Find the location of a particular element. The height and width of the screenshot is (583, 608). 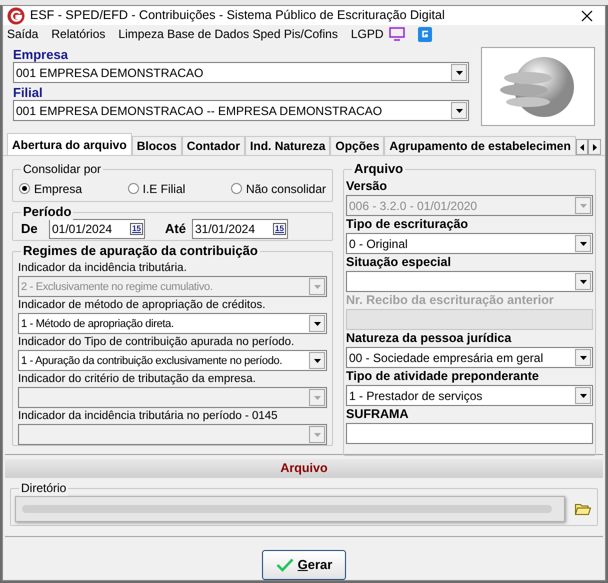

section-header: Arquivo is located at coordinates (304, 468).